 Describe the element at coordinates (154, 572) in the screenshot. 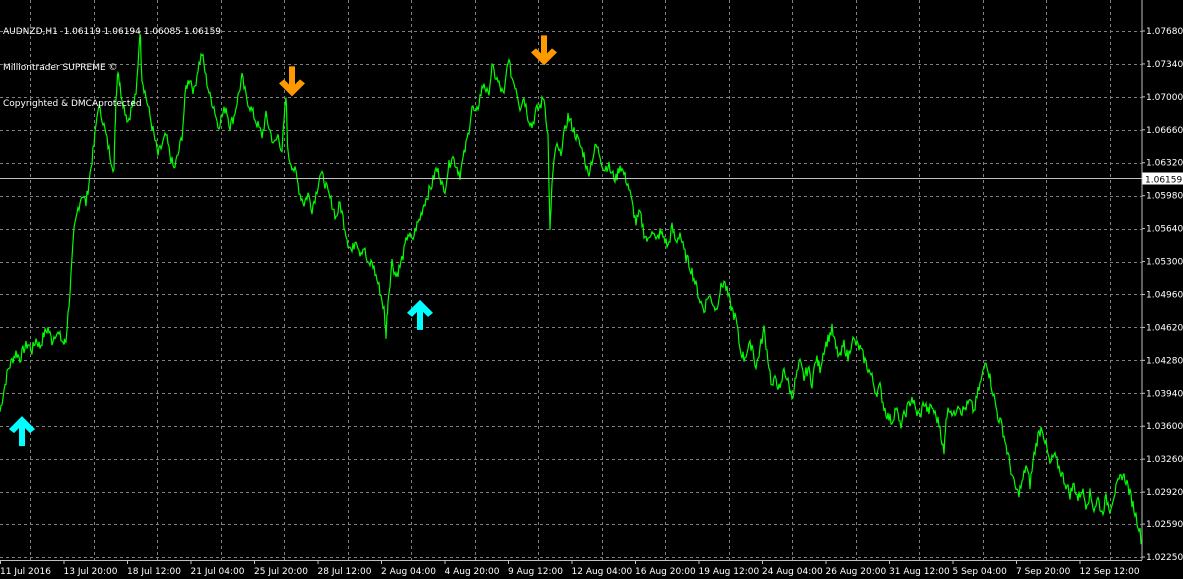

I see `time-tick-label: 18 Jul 12:00` at that location.